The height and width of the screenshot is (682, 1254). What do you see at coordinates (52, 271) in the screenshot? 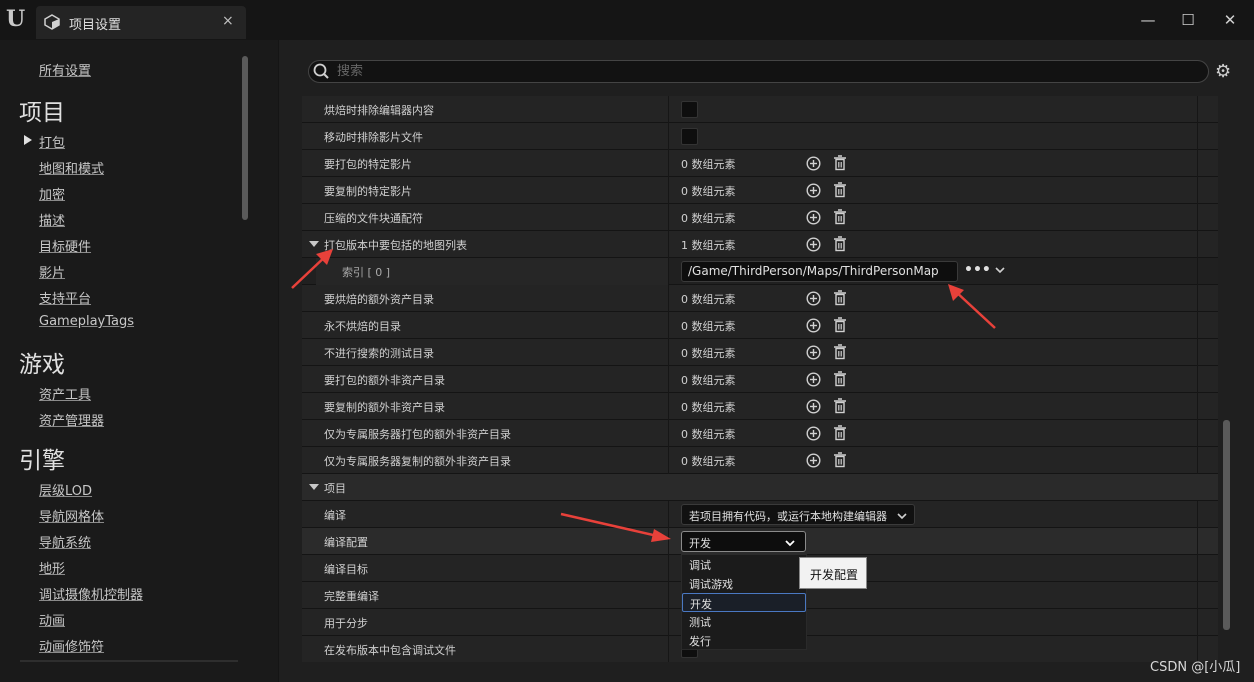
I see `sidebar-item-movies: 影片` at bounding box center [52, 271].